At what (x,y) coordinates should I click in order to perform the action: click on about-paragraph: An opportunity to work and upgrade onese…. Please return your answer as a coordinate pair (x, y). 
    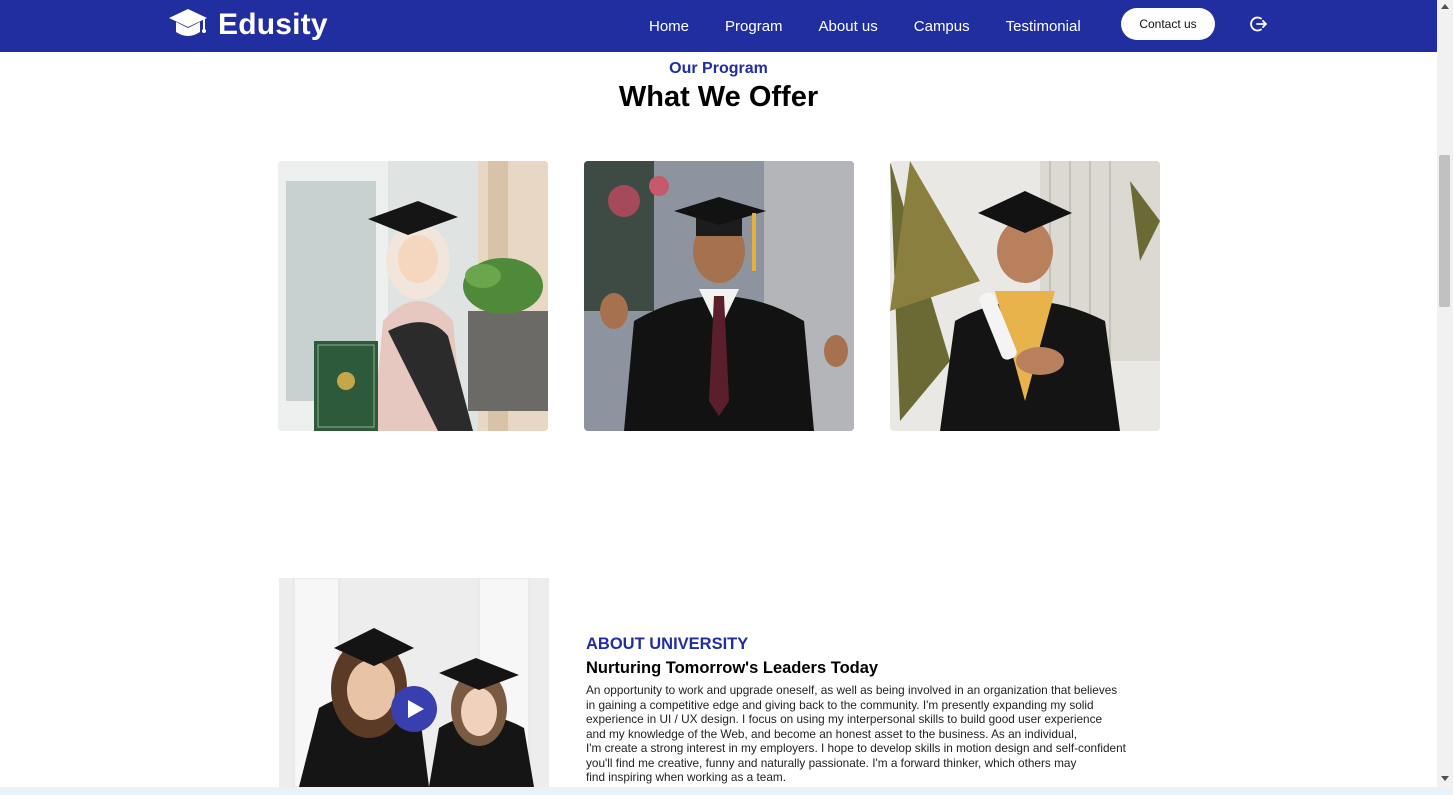
    Looking at the image, I should click on (881, 734).